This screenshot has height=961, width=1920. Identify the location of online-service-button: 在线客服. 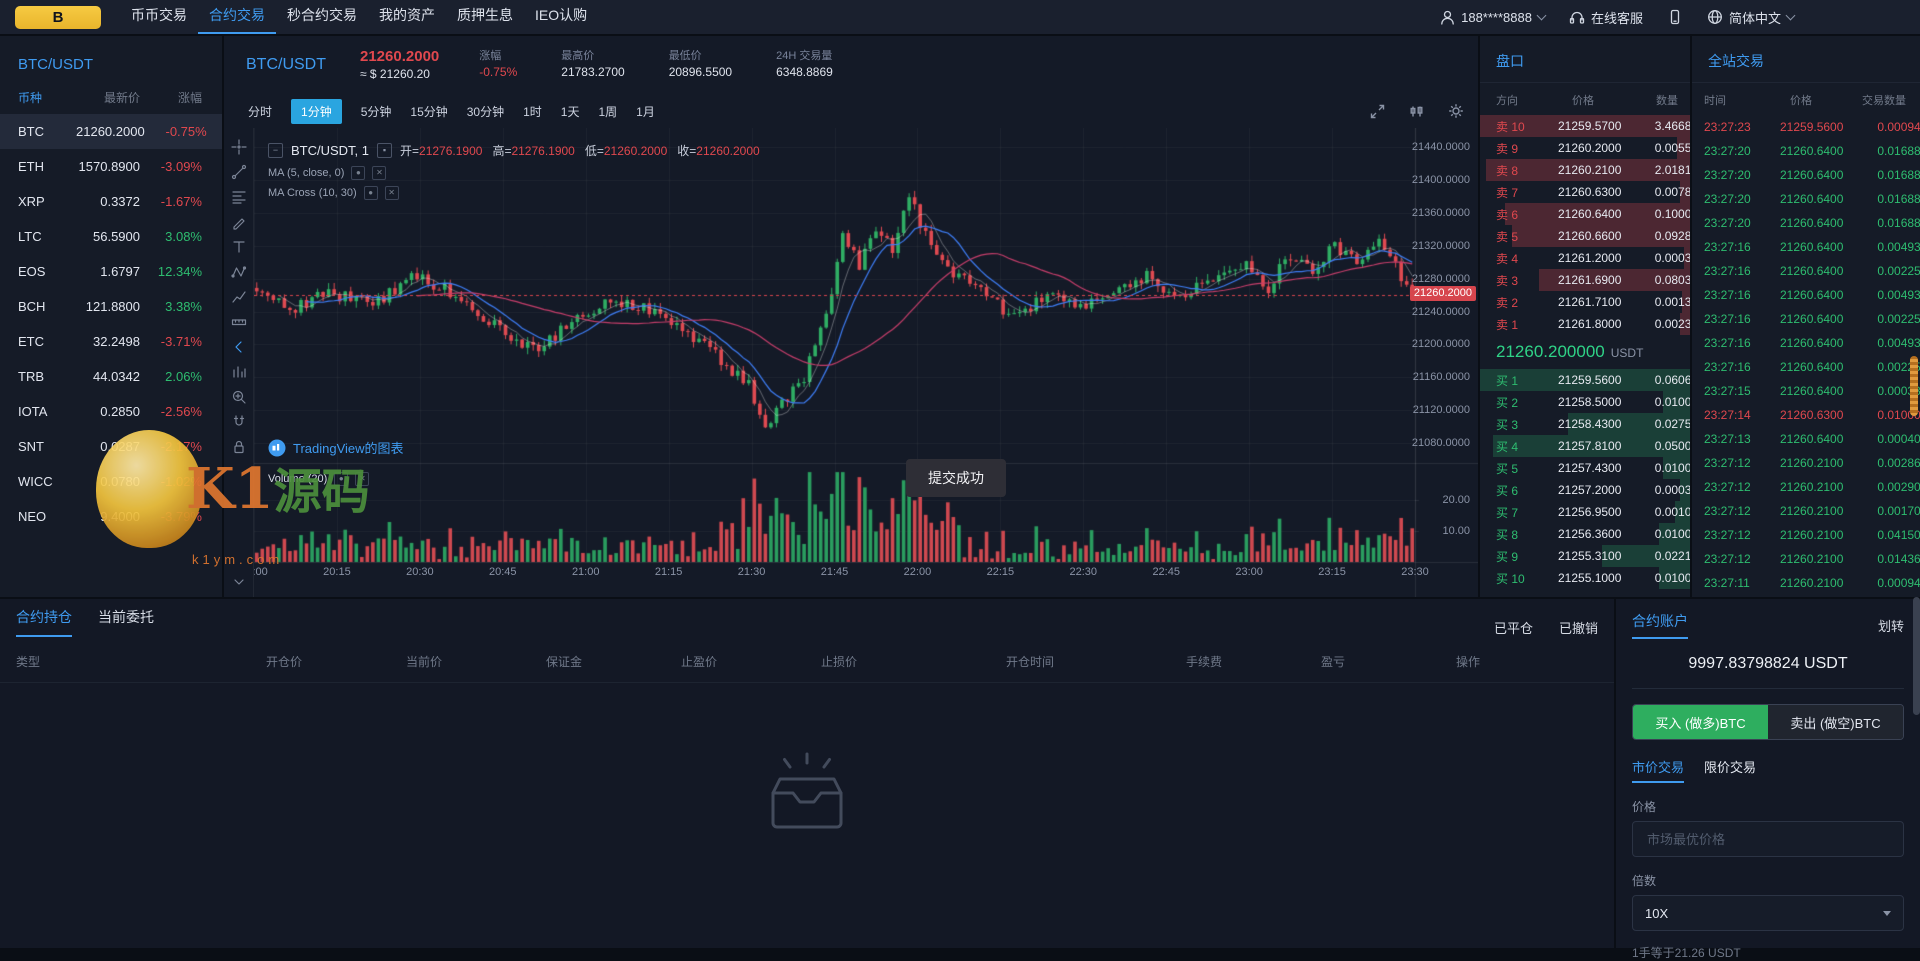
(1606, 17).